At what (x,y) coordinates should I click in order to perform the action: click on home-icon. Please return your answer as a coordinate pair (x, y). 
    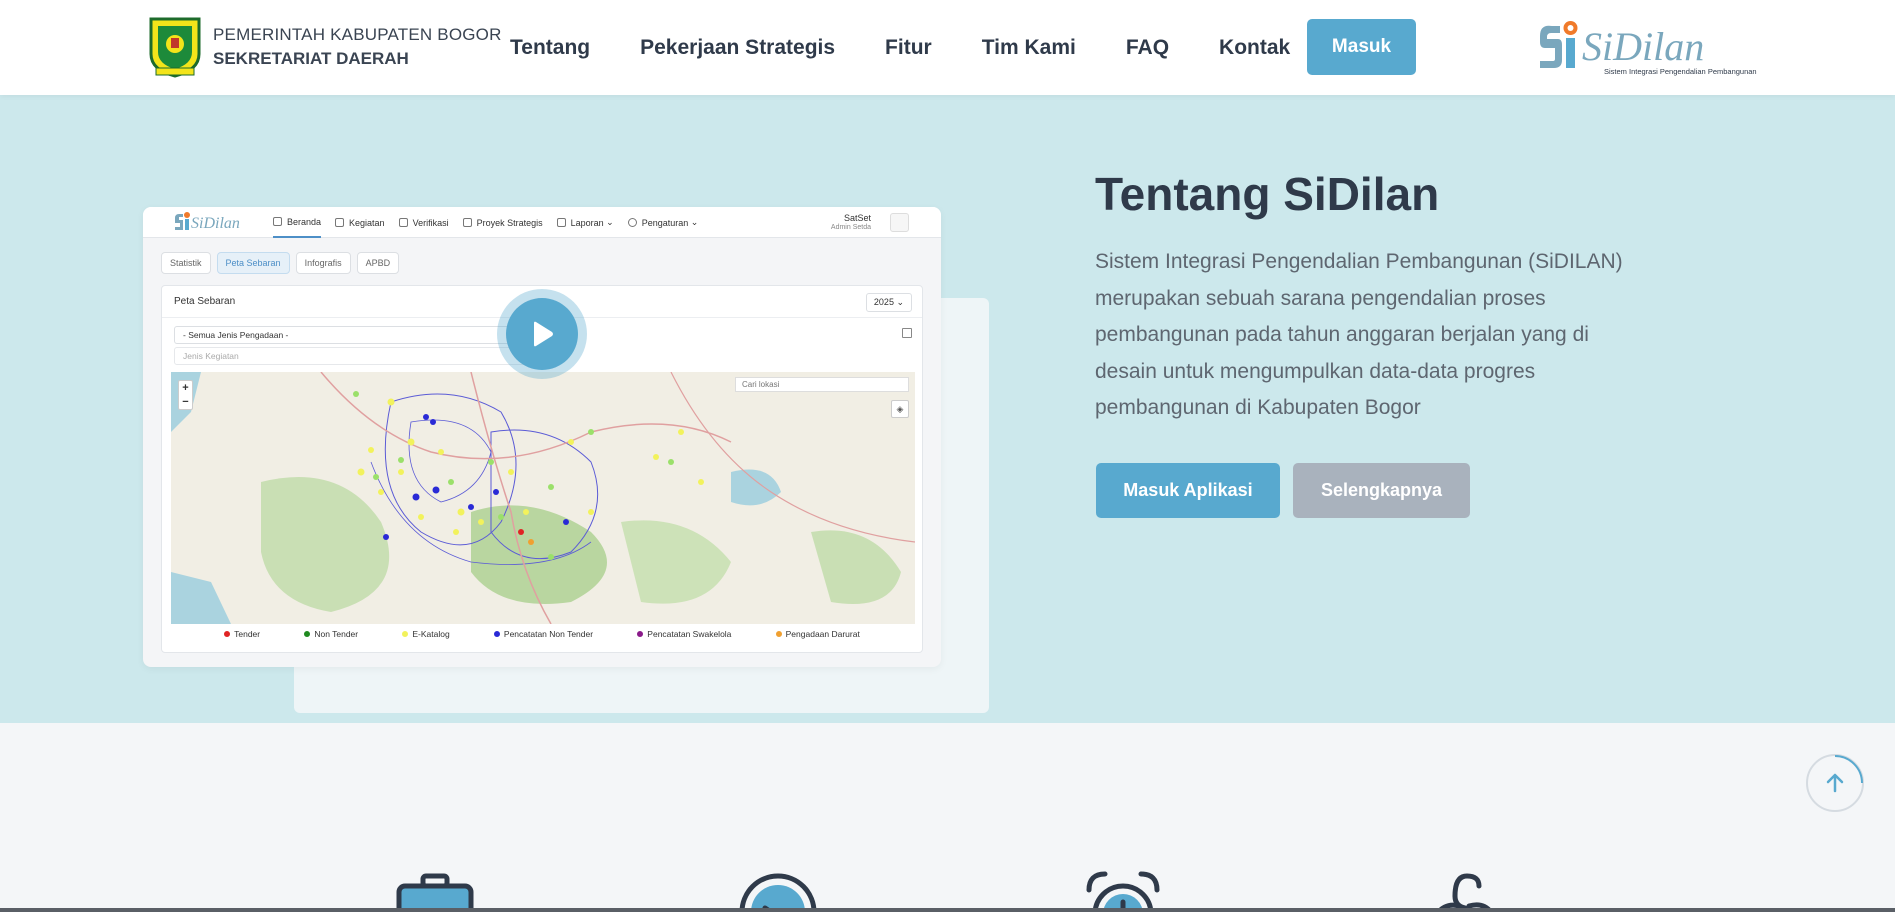
    Looking at the image, I should click on (277, 221).